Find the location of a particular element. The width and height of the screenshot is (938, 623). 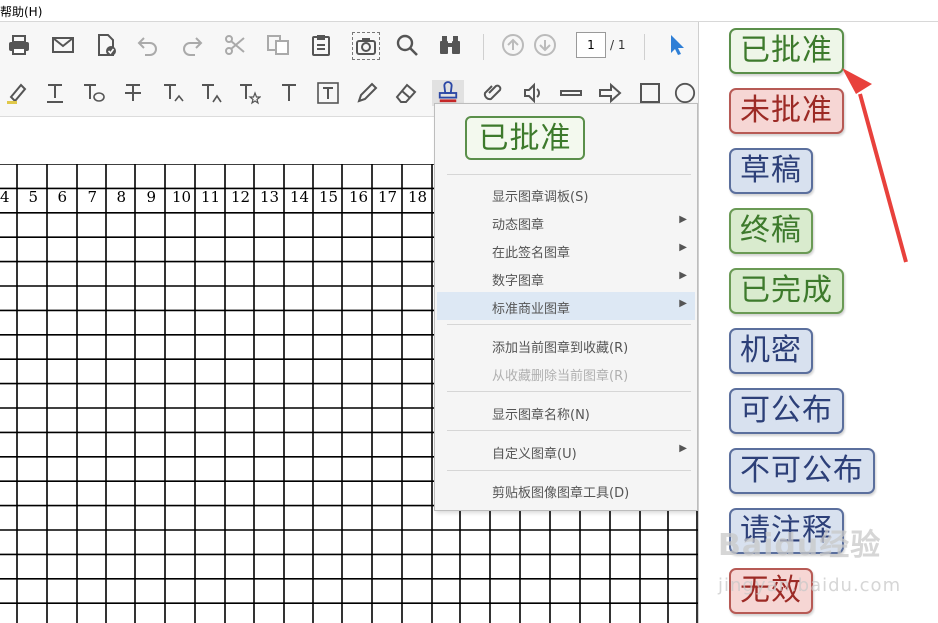

stamp-menu-item-label: 显示图章调板(S) is located at coordinates (540, 197).